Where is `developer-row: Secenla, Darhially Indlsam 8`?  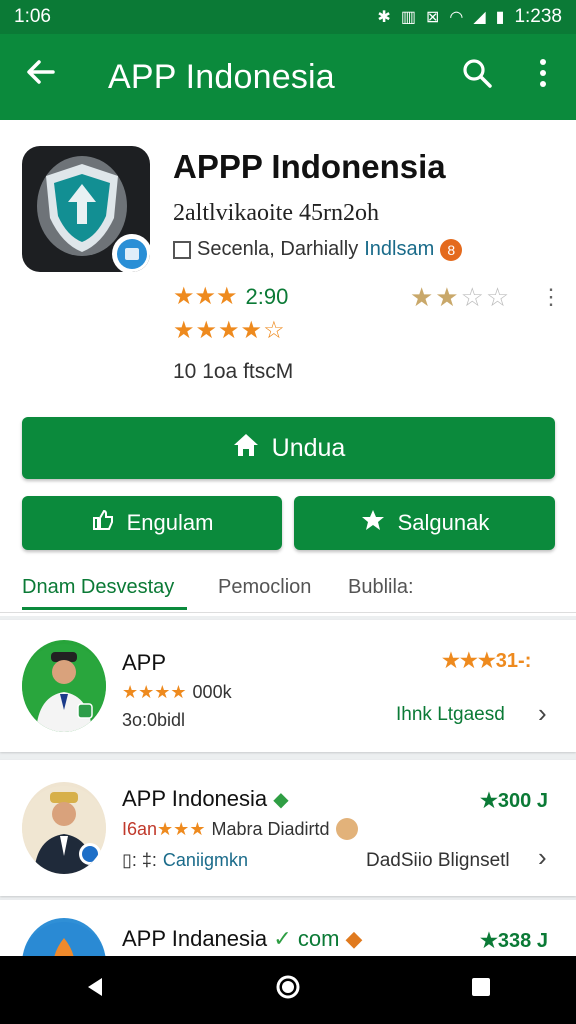 developer-row: Secenla, Darhially Indlsam 8 is located at coordinates (318, 249).